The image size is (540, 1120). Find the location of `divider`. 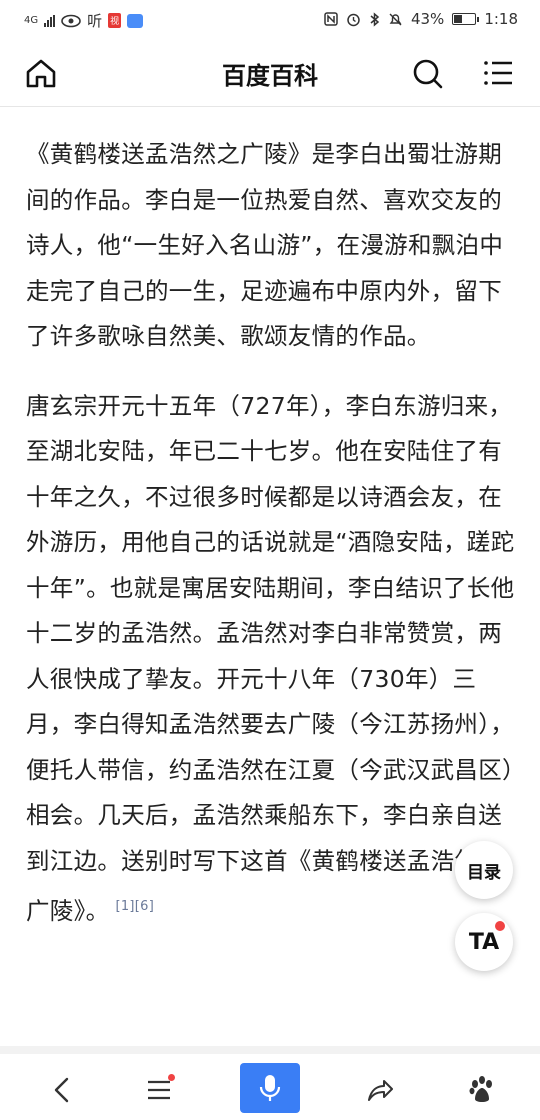

divider is located at coordinates (270, 1050).